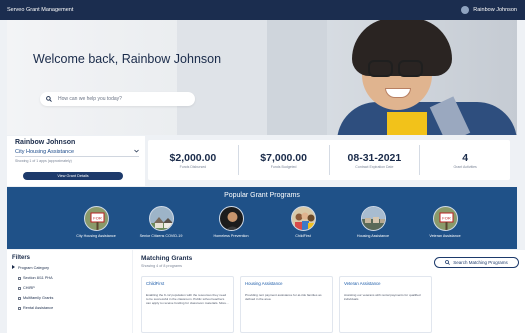 Image resolution: width=525 pixels, height=333 pixels. What do you see at coordinates (373, 218) in the screenshot?
I see `neighborhood-icon` at bounding box center [373, 218].